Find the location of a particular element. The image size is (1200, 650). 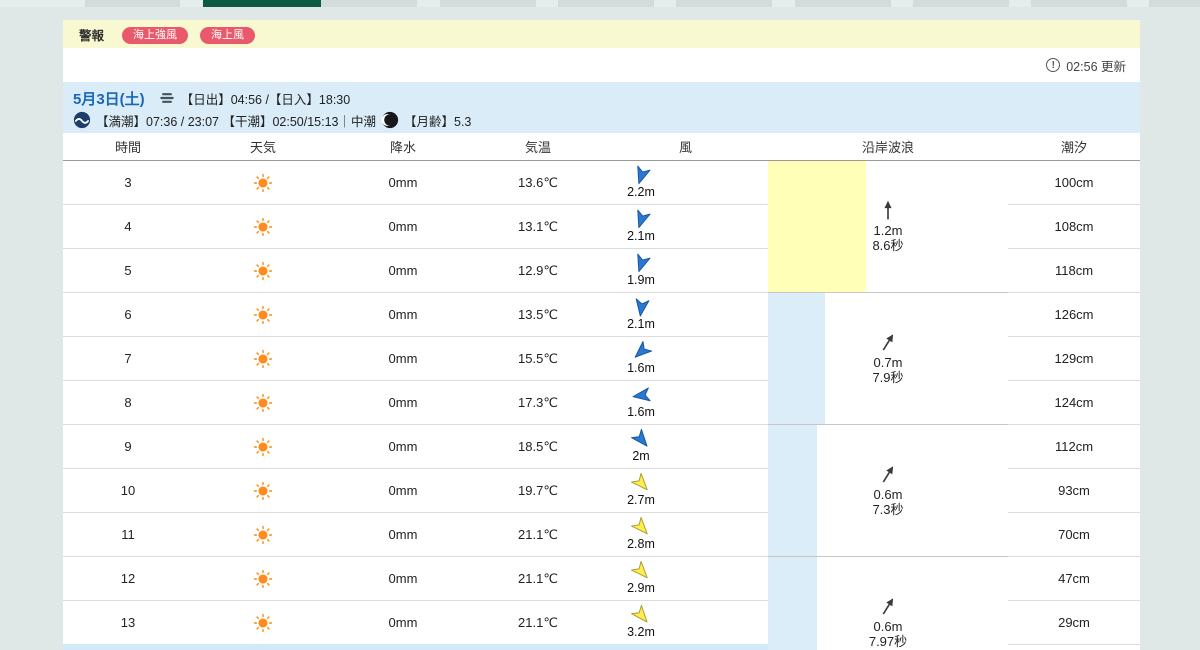

wave-height-label: 1.2m is located at coordinates (888, 230).